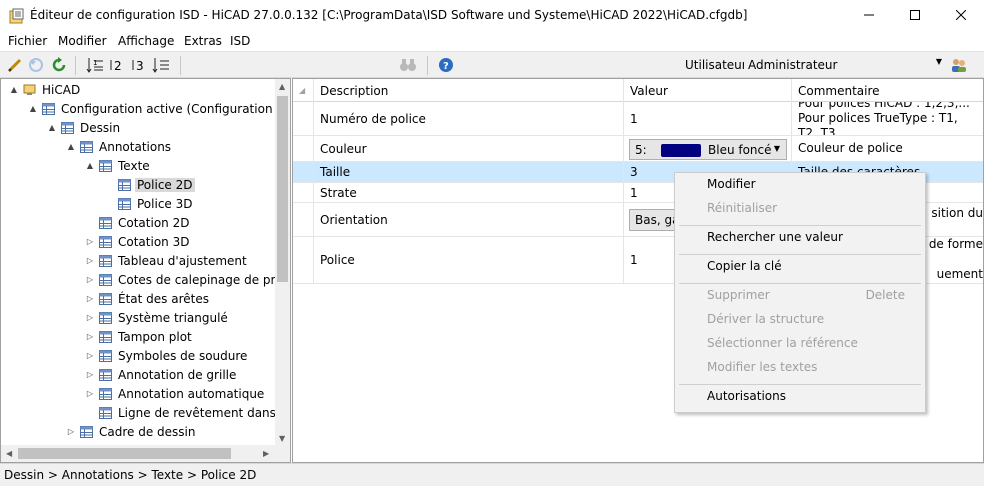 The width and height of the screenshot is (984, 486). I want to click on cell-value: 5: Bleu foncé ▼, so click(708, 148).